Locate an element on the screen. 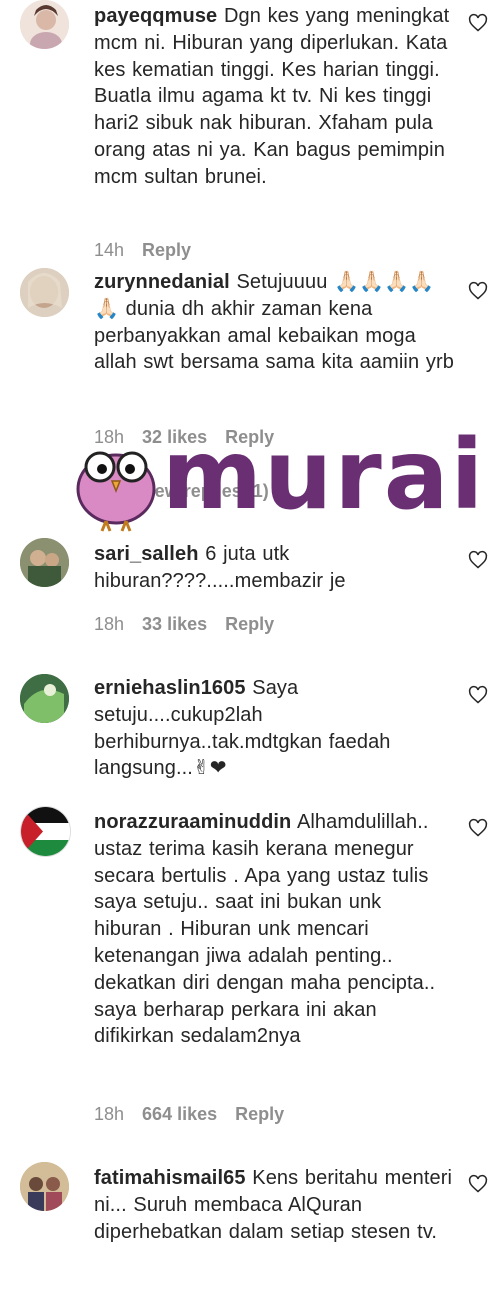  comment-username: sari_salleh is located at coordinates (146, 554).